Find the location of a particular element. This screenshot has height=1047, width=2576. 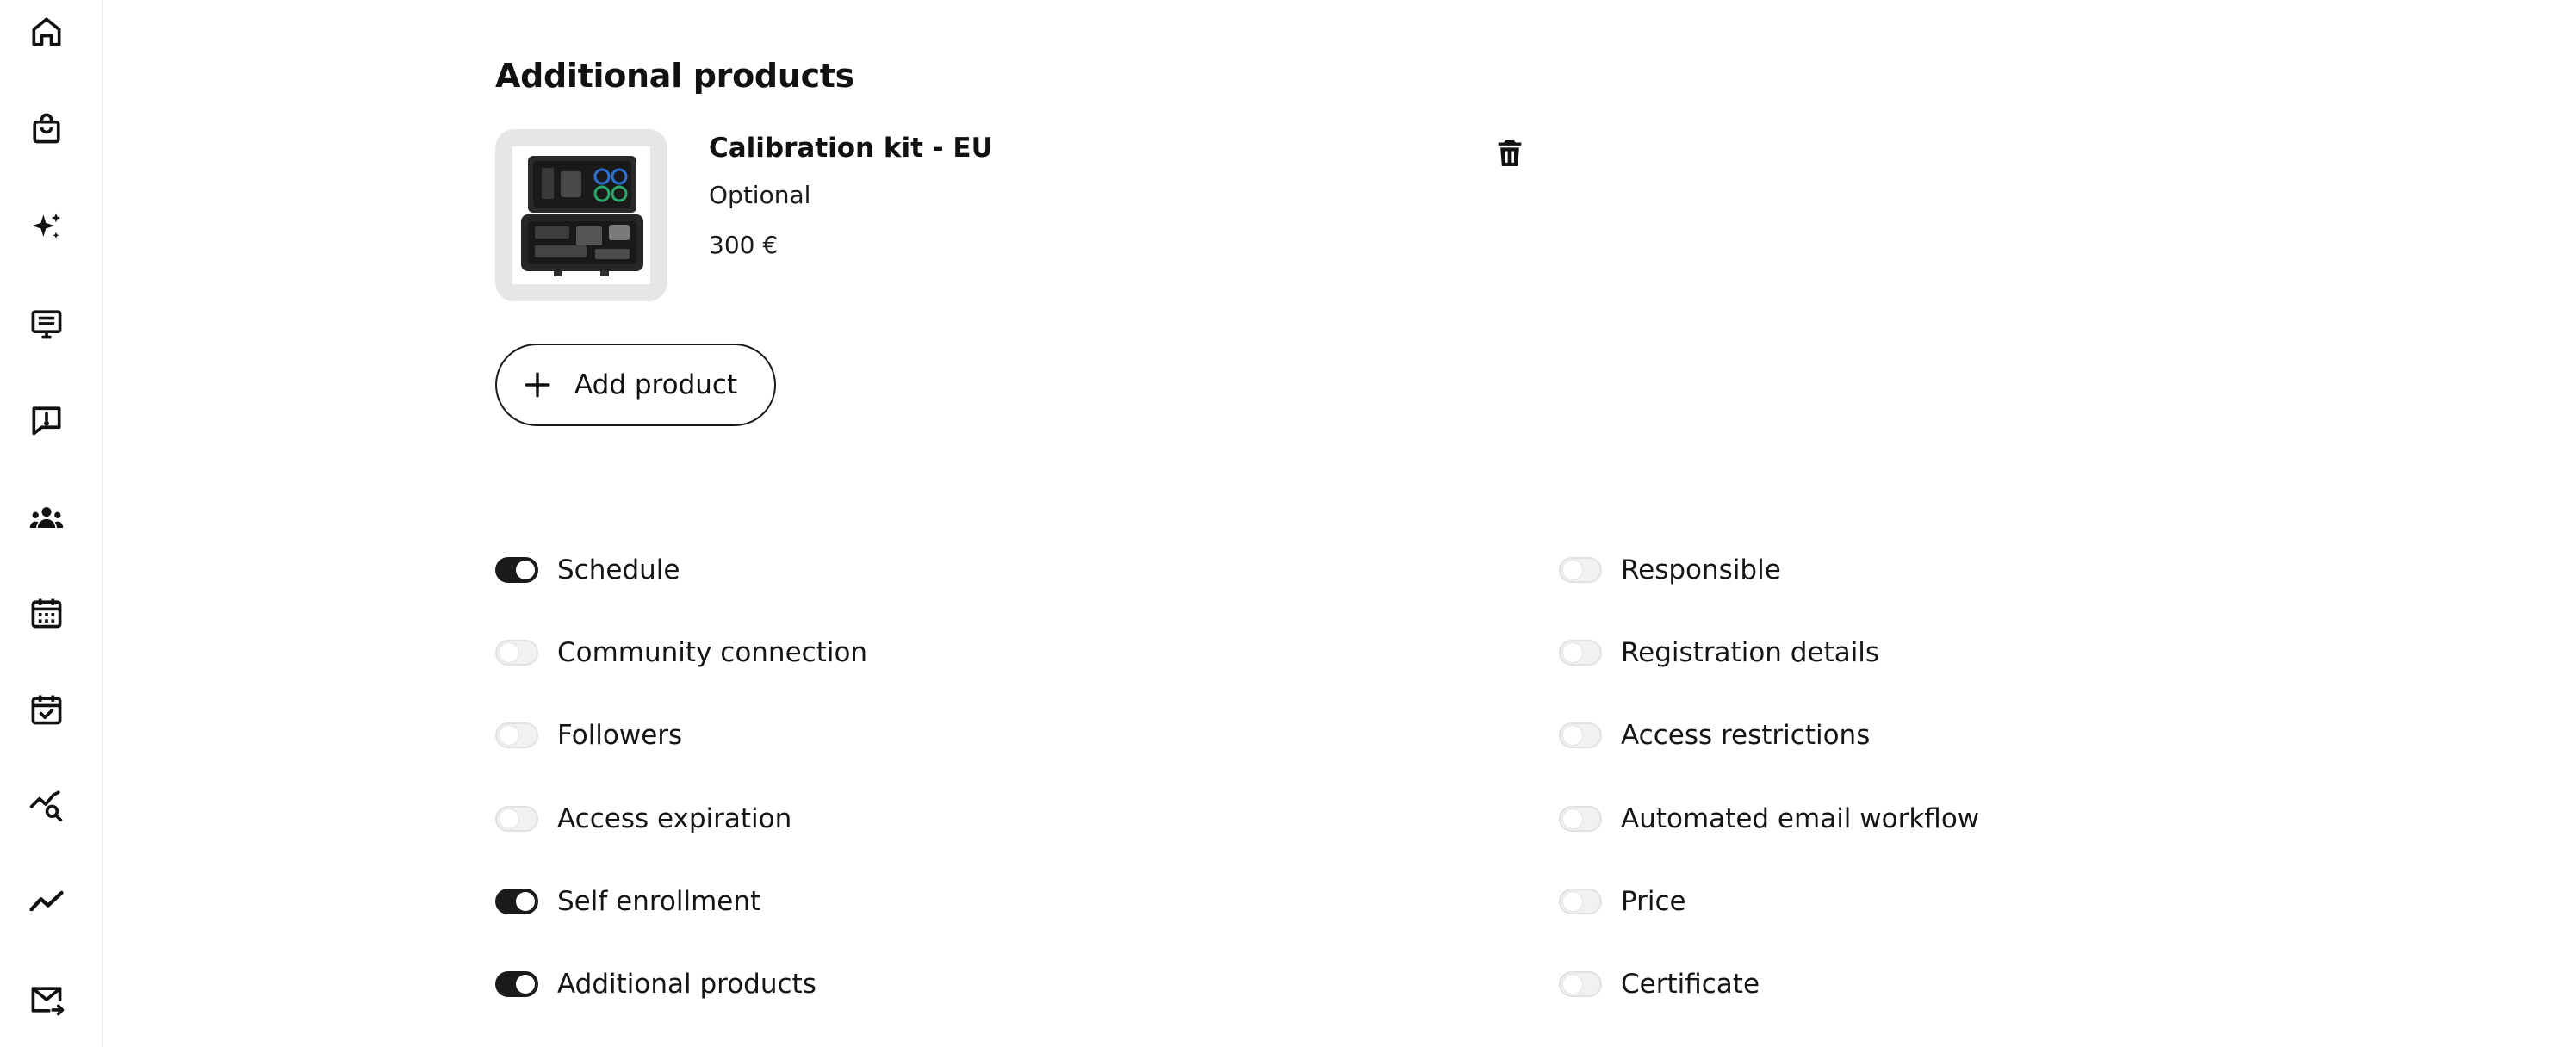

toggle-label: Automated email workflow is located at coordinates (1801, 819).